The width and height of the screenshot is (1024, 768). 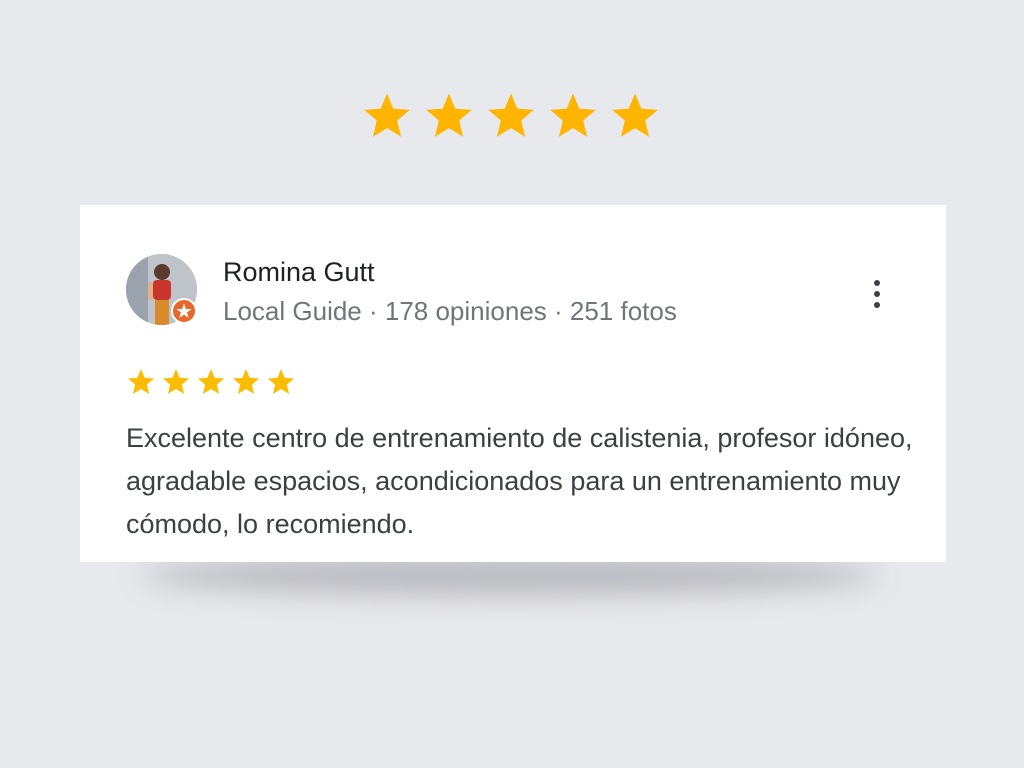 What do you see at coordinates (161, 289) in the screenshot?
I see `reviewer-avatar` at bounding box center [161, 289].